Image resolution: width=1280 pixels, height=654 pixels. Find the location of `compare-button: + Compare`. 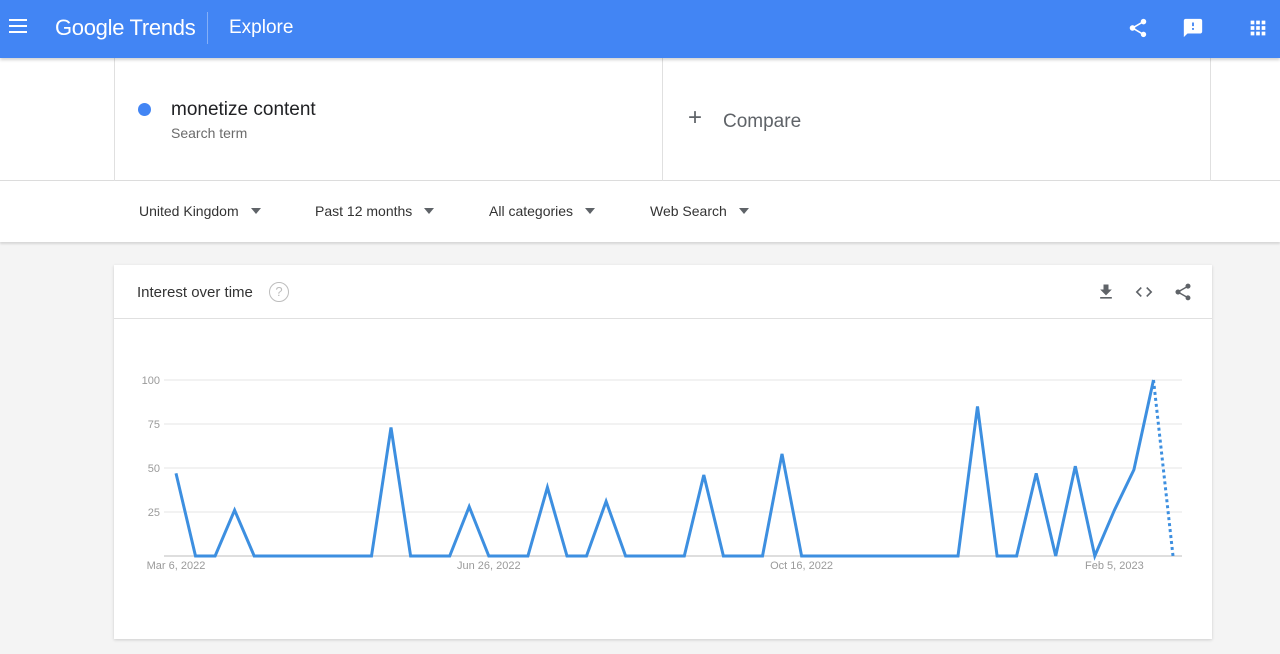

compare-button: + Compare is located at coordinates (937, 119).